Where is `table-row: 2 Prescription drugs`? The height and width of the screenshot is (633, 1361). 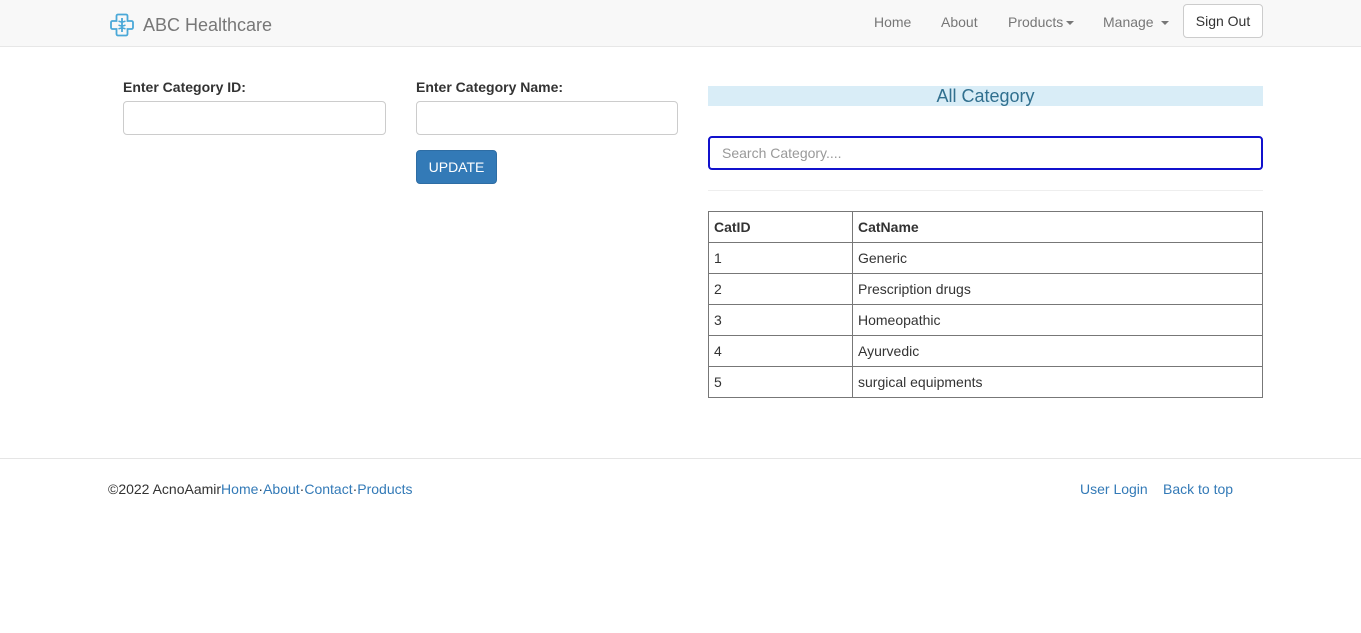
table-row: 2 Prescription drugs is located at coordinates (985, 289).